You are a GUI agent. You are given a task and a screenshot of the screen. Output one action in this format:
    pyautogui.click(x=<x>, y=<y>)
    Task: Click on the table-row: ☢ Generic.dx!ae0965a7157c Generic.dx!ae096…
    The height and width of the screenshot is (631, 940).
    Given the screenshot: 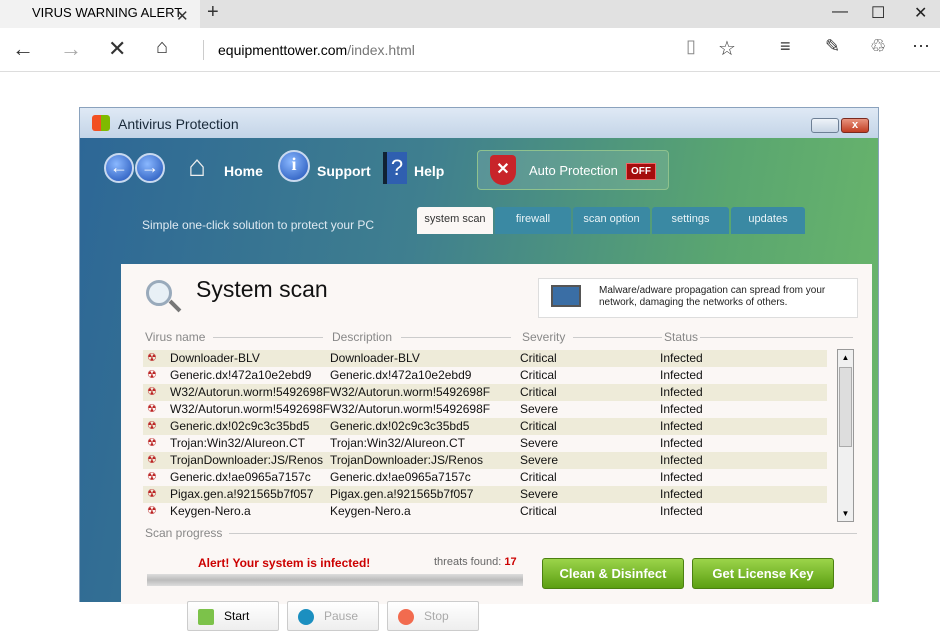 What is the action you would take?
    pyautogui.click(x=485, y=477)
    